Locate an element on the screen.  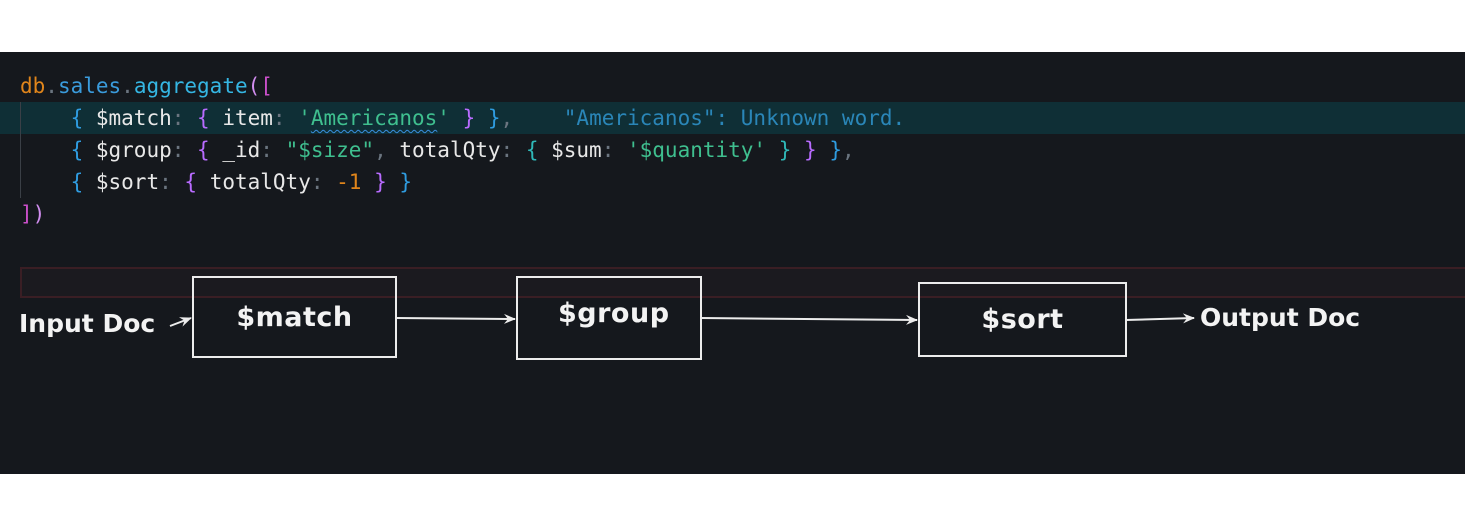
stage-match-box: $match is located at coordinates (294, 317).